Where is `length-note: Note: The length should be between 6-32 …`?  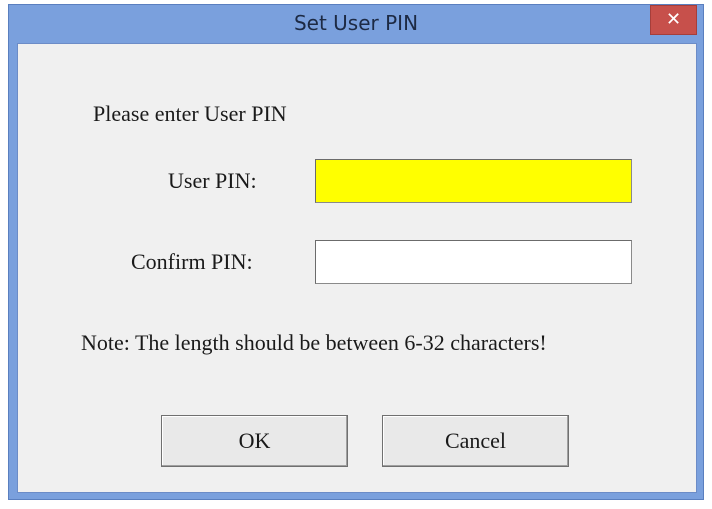
length-note: Note: The length should be between 6-32 … is located at coordinates (314, 342).